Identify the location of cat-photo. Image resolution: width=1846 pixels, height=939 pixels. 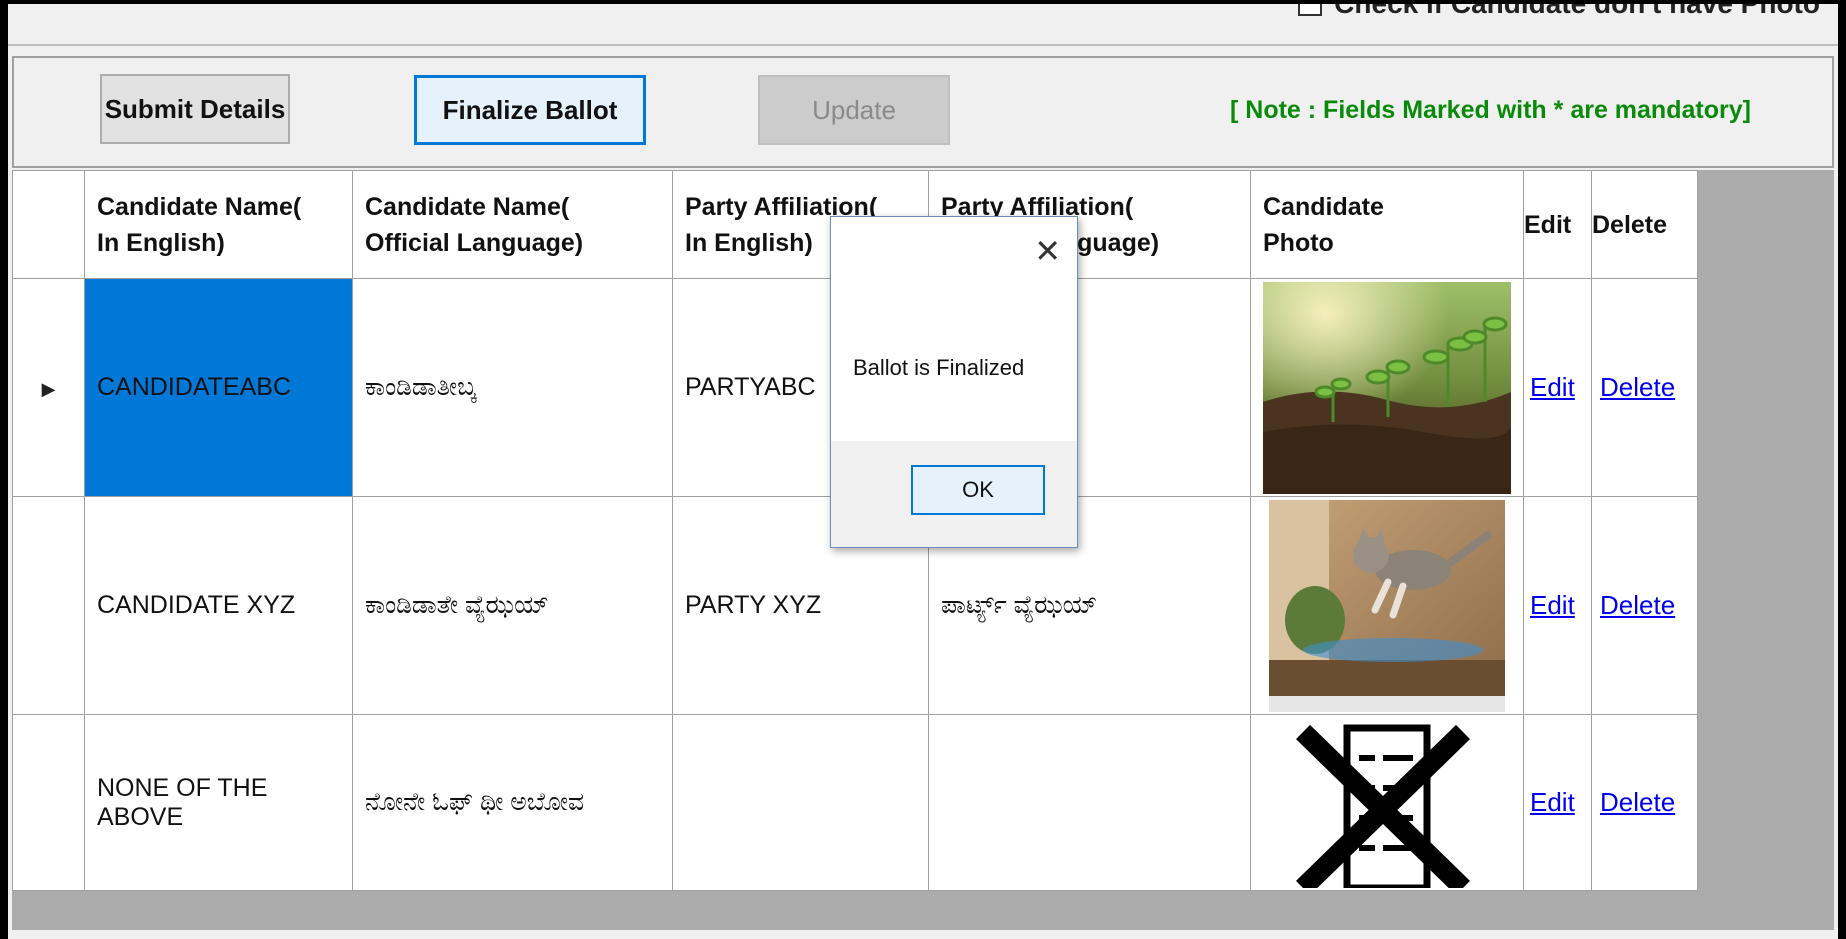
(1387, 605).